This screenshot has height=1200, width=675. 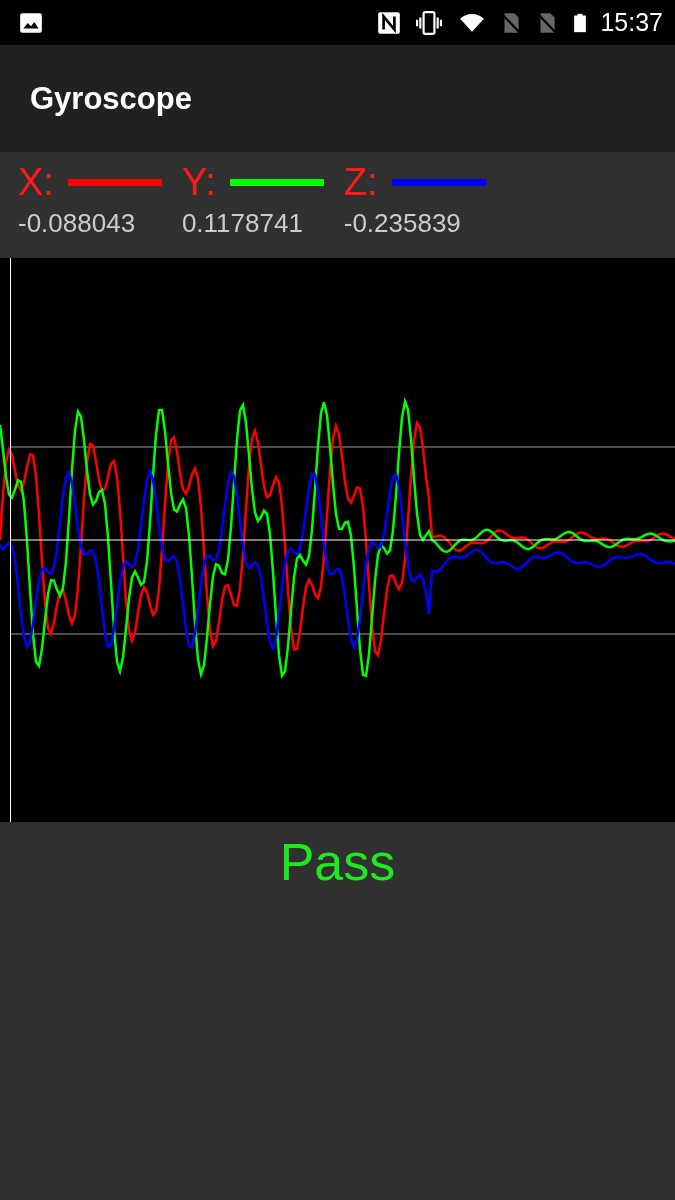 What do you see at coordinates (77, 223) in the screenshot?
I see `axis-reading: -0.088043` at bounding box center [77, 223].